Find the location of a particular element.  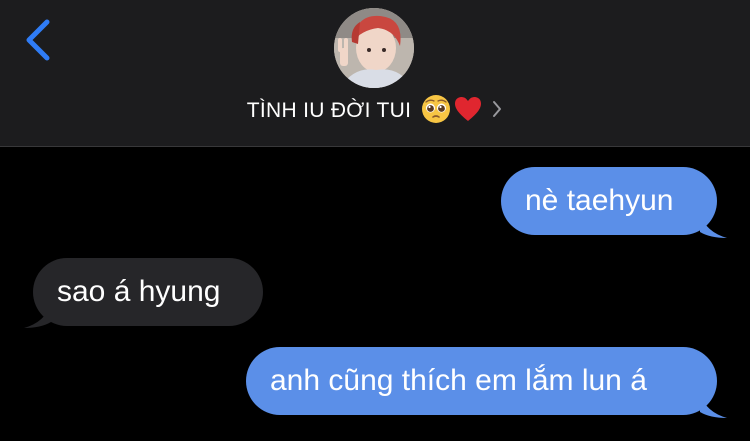

message-text: nè taehyun is located at coordinates (599, 200).